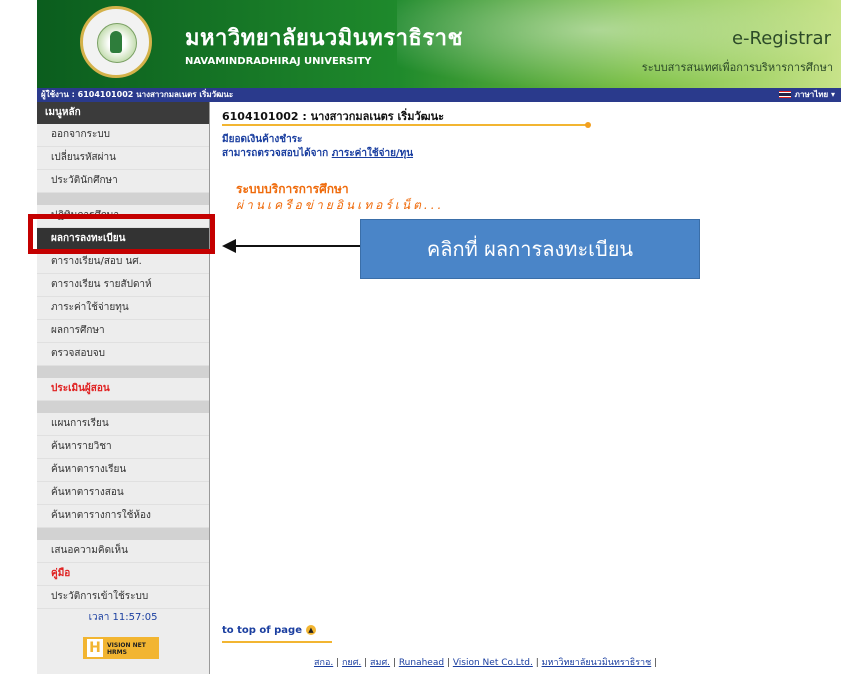 This screenshot has height=674, width=841. I want to click on expenses-link: ภาระค่าใช้จ่าย/ทุน, so click(372, 153).